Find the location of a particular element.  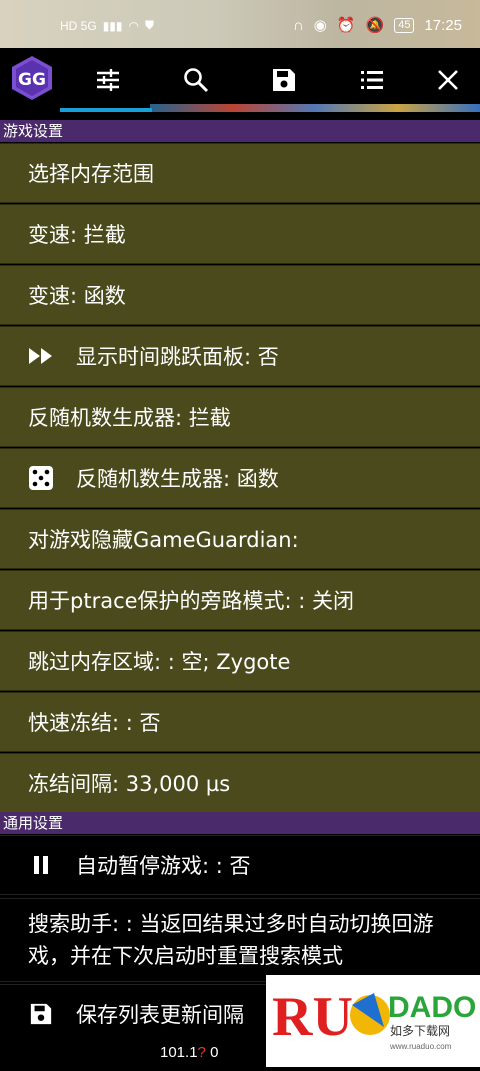

app-logo: GG is located at coordinates (32, 78).